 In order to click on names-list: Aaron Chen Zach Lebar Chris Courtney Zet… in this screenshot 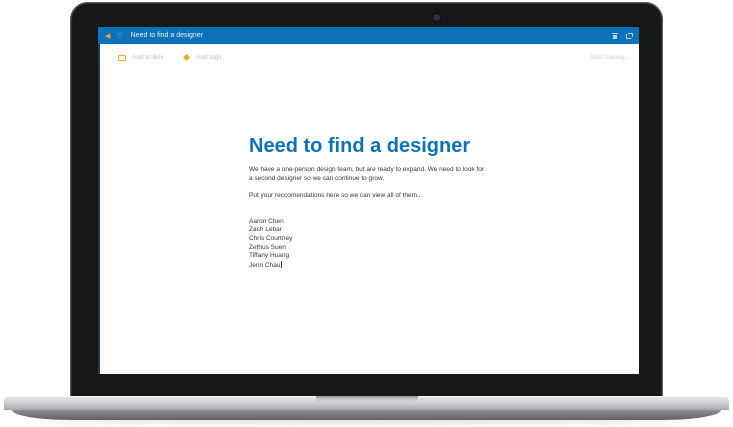, I will do `click(379, 244)`.